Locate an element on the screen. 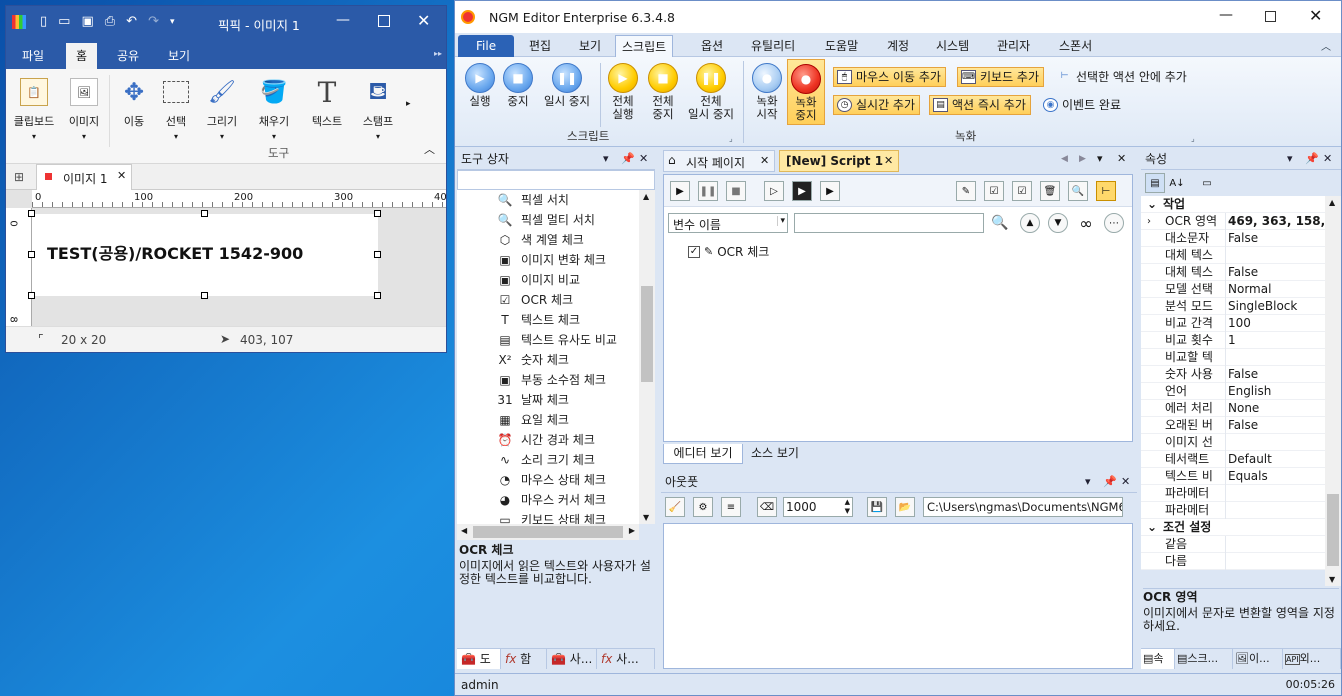 The width and height of the screenshot is (1342, 696). open-folder-icon: 📂 is located at coordinates (905, 507).